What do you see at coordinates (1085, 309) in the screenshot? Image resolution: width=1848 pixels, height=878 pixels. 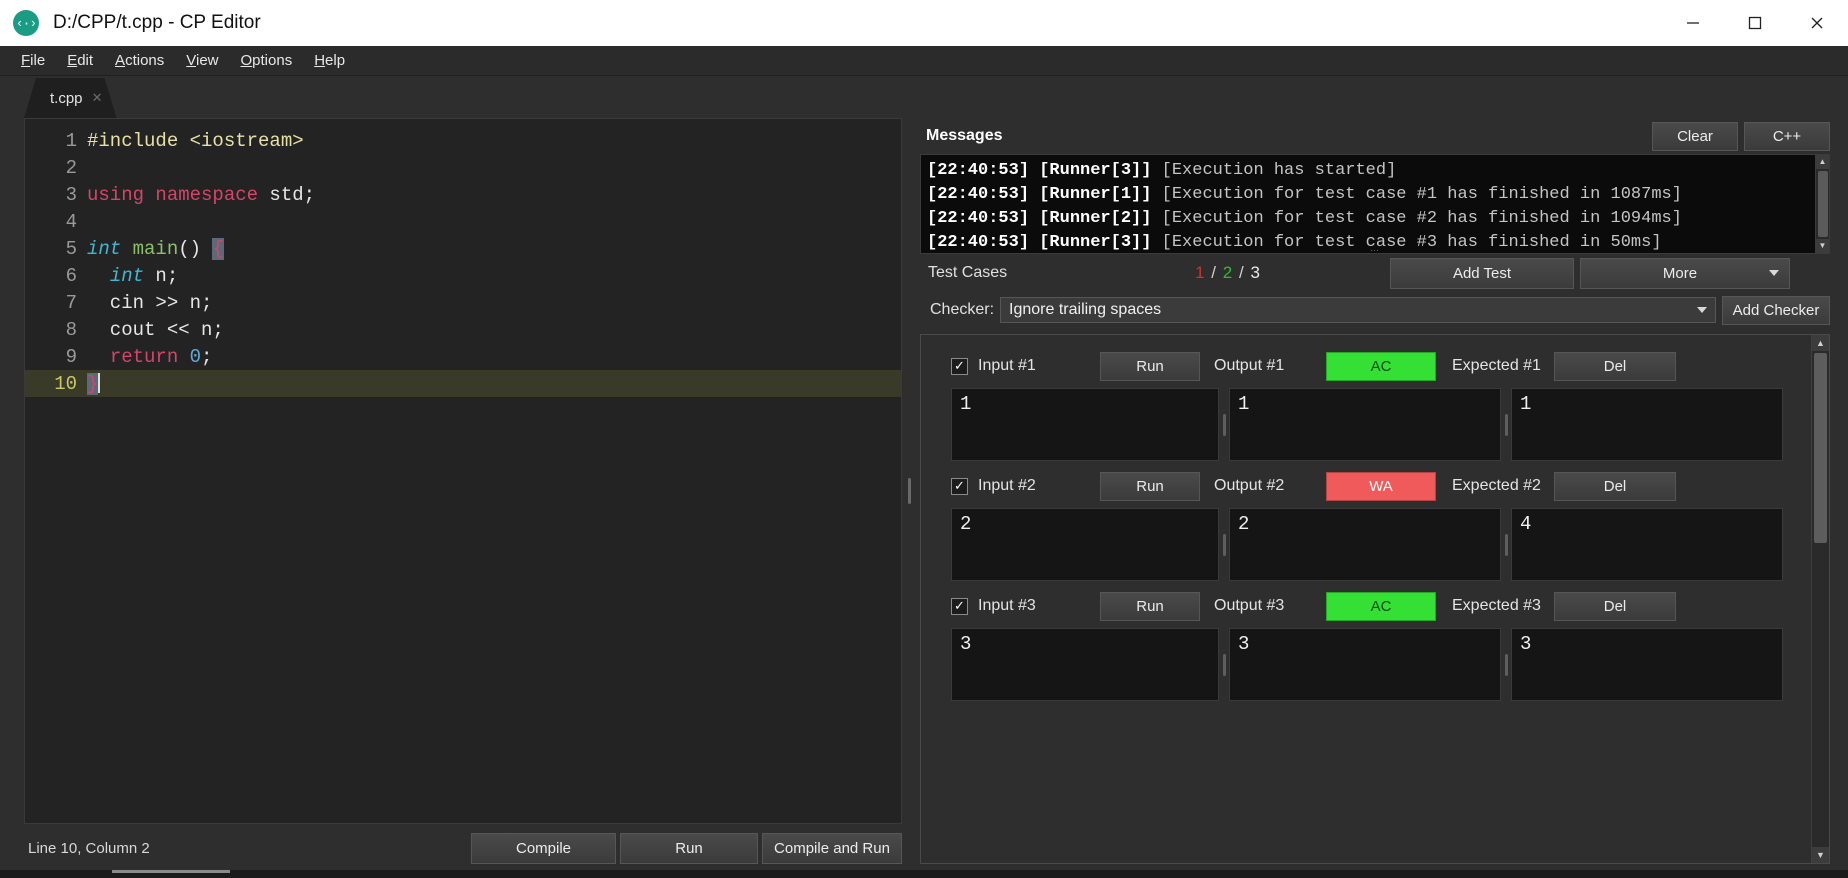 I see `checker-value: Ignore trailing spaces` at bounding box center [1085, 309].